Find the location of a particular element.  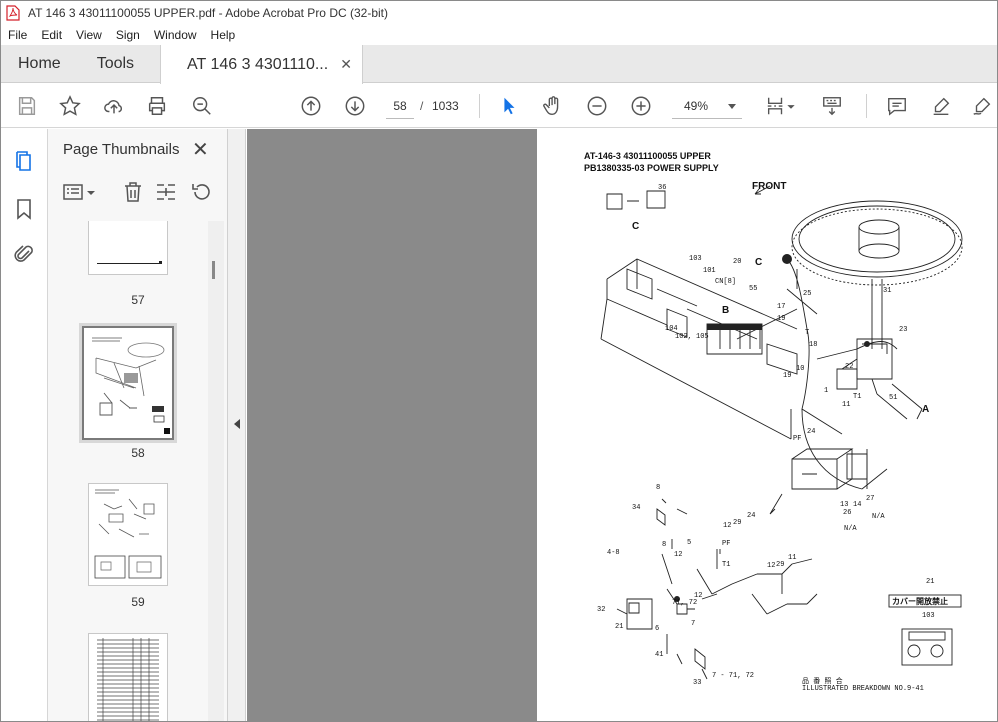

callout: 10 is located at coordinates (800, 369).